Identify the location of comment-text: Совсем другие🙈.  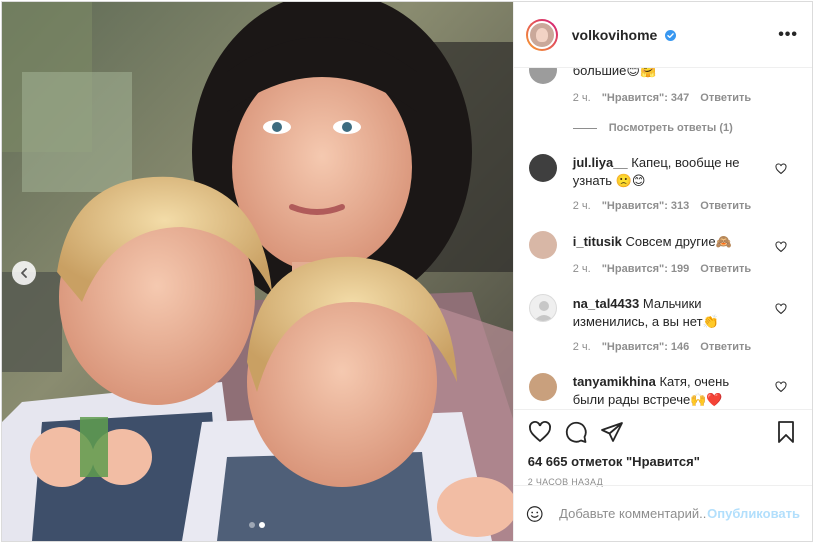
(678, 241).